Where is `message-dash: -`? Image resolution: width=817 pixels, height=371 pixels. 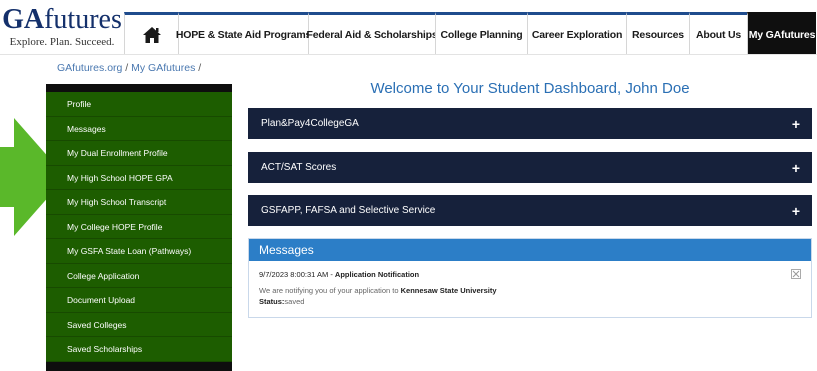 message-dash: - is located at coordinates (331, 274).